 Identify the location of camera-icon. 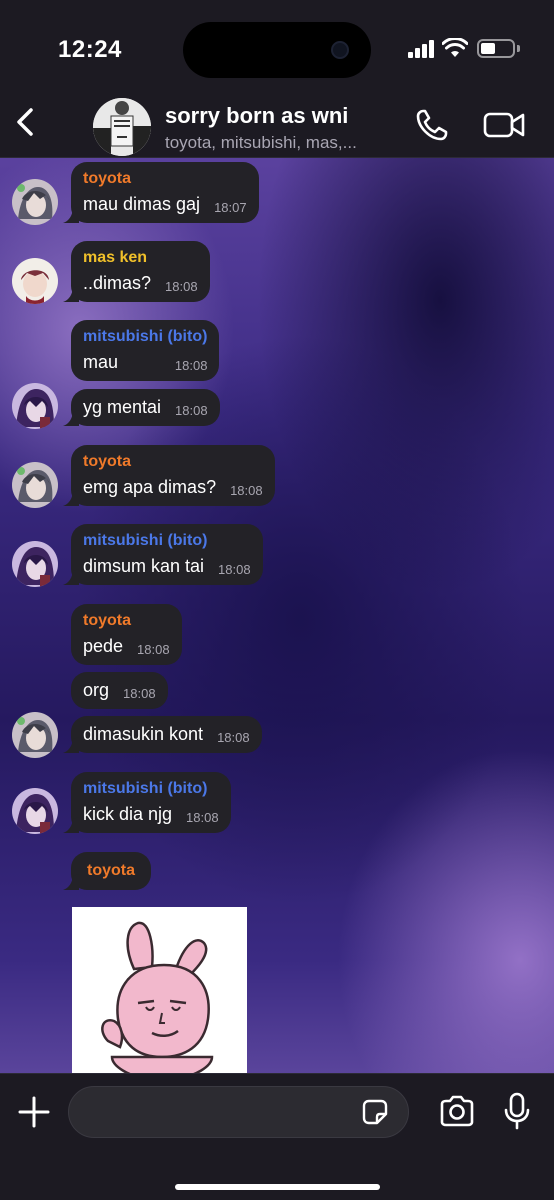
(457, 1111).